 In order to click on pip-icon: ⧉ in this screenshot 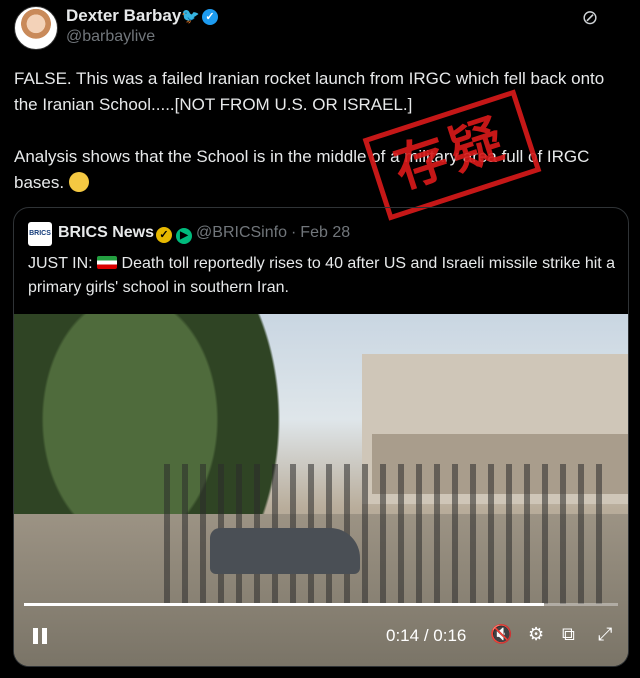, I will do `click(568, 634)`.